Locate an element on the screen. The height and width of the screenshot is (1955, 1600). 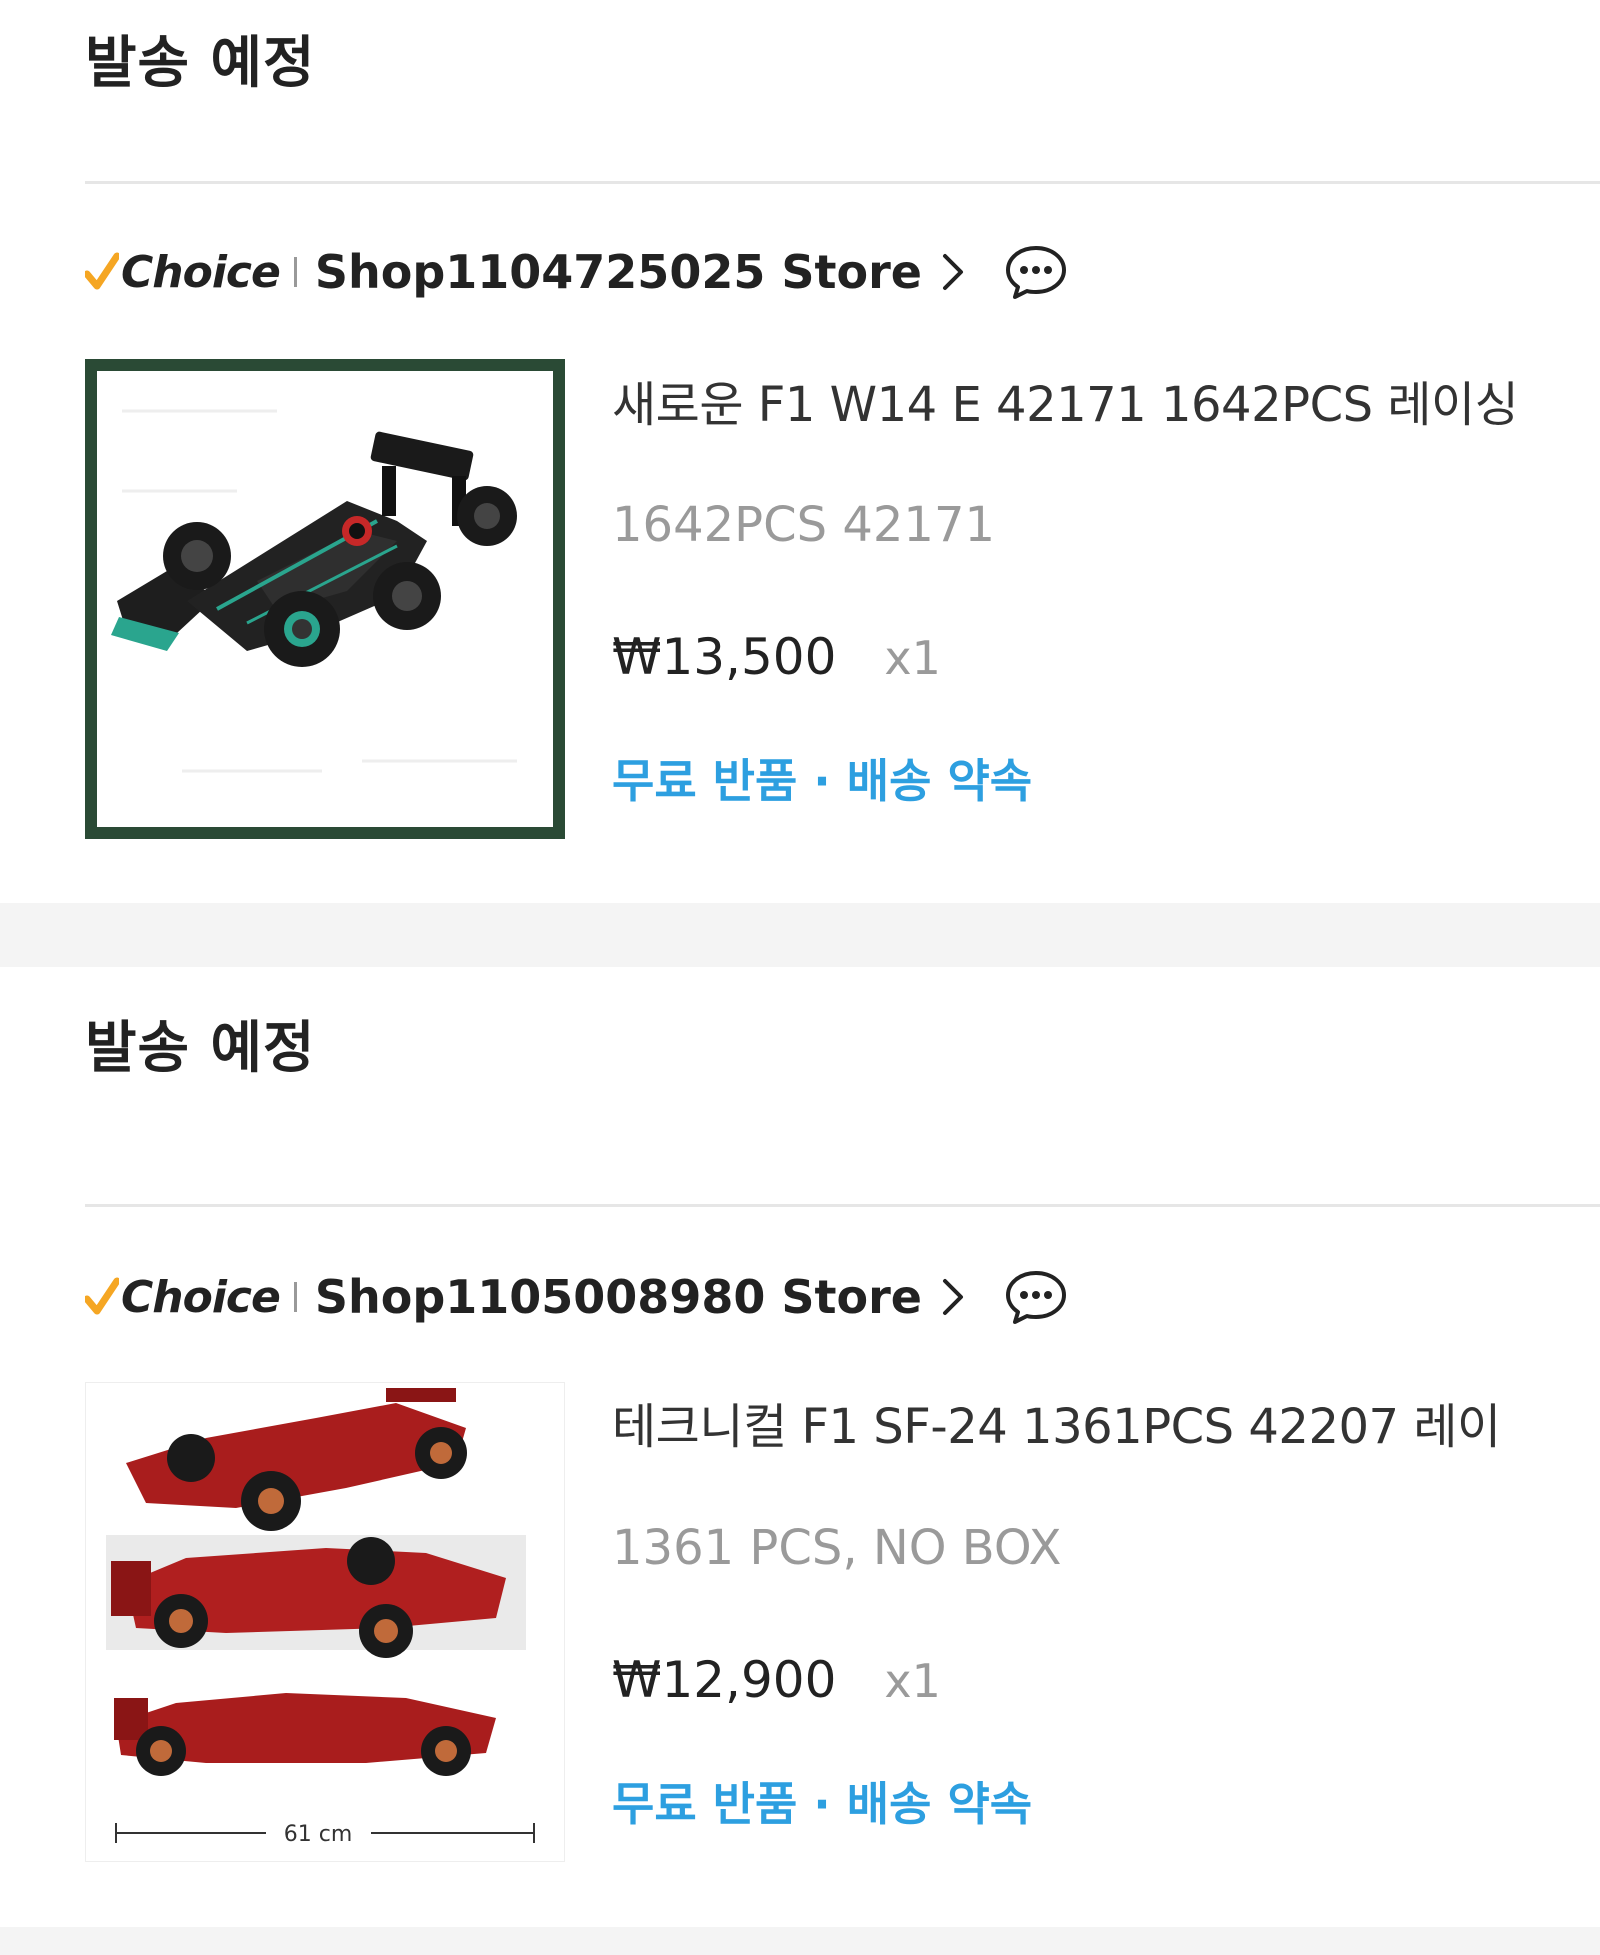
product-price: ₩12,900 is located at coordinates (724, 1680).